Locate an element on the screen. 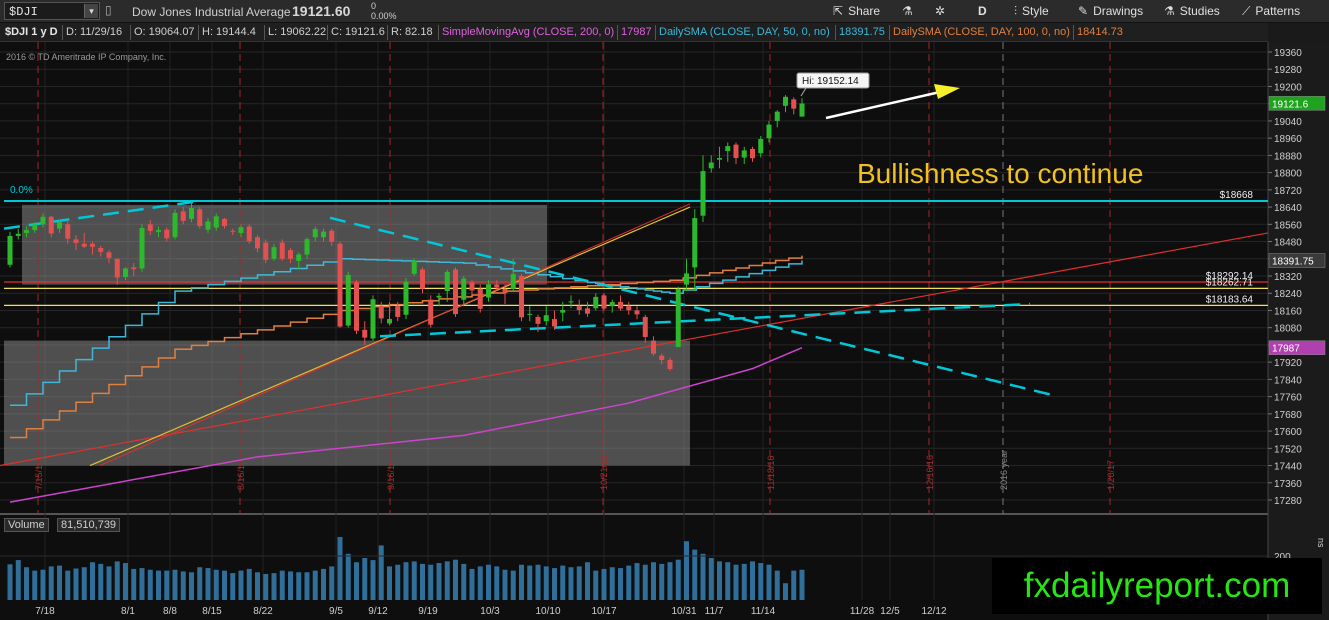 The image size is (1329, 620). sma50-label: DailySMA (CLOSE, DAY, 50, 0, no) is located at coordinates (744, 32).